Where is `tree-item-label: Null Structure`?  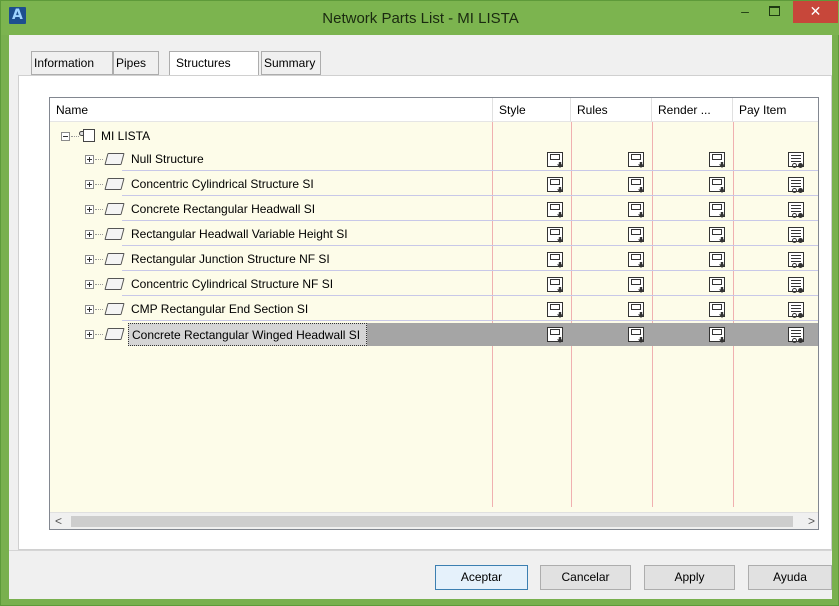 tree-item-label: Null Structure is located at coordinates (167, 159).